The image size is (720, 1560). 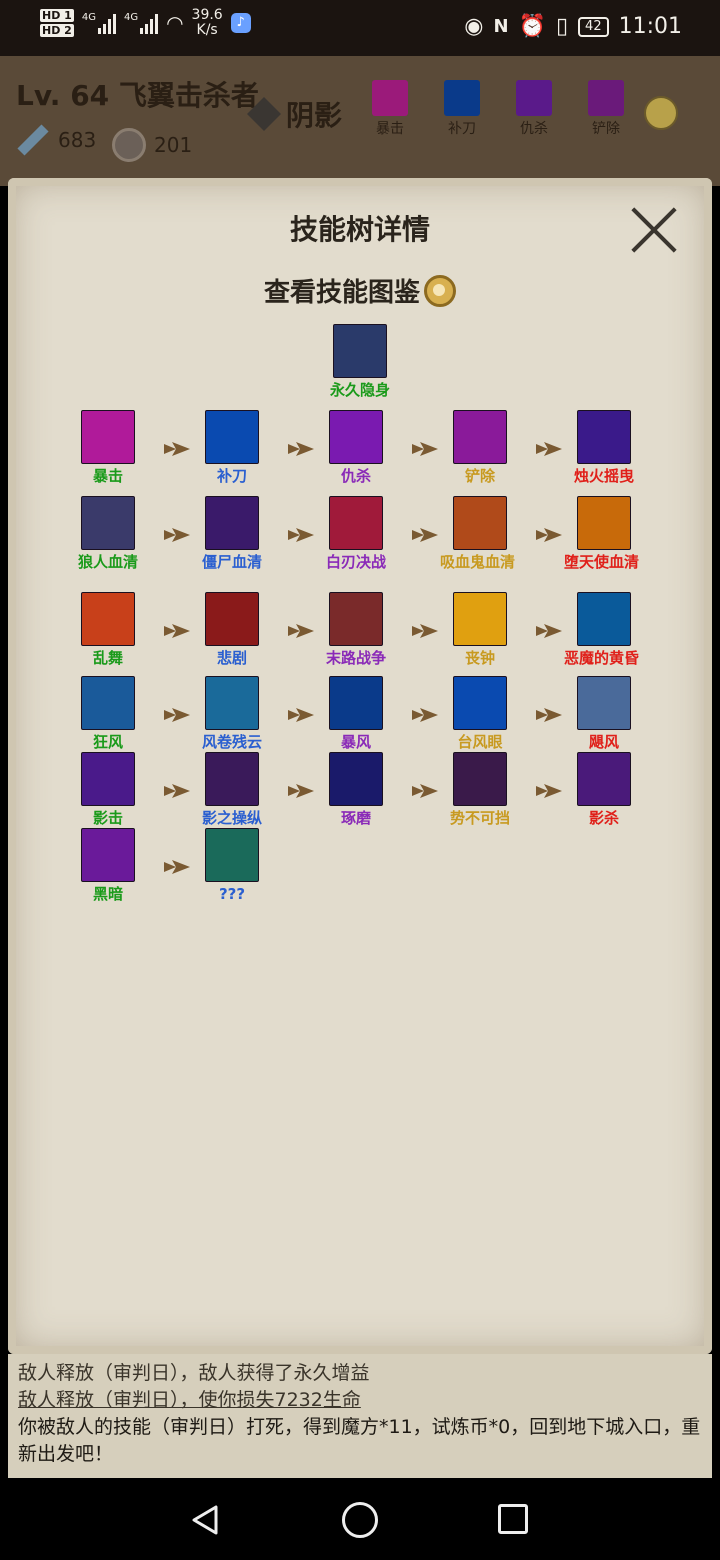 What do you see at coordinates (650, 26) in the screenshot?
I see `clock: 11:01` at bounding box center [650, 26].